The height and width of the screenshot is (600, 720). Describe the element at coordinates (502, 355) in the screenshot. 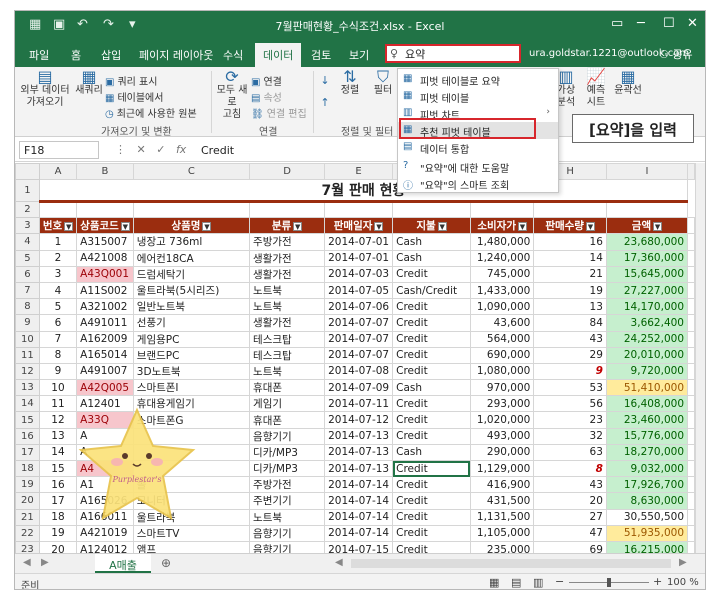

I see `cell: 690,000` at that location.